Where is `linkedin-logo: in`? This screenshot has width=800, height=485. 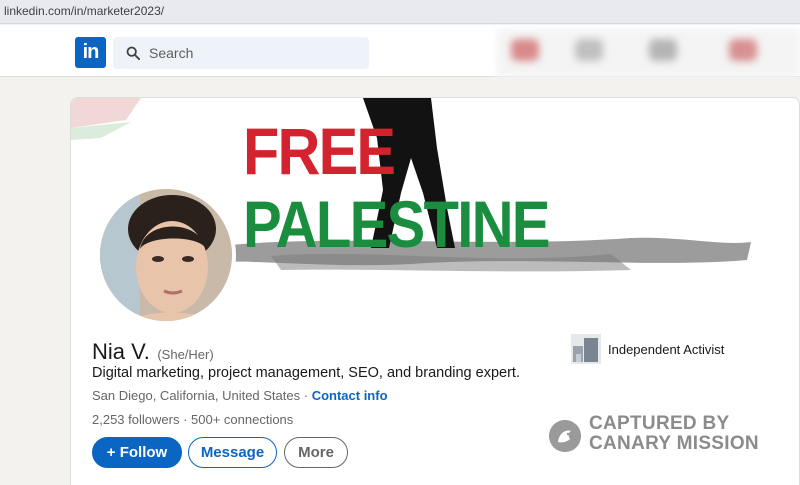 linkedin-logo: in is located at coordinates (90, 52).